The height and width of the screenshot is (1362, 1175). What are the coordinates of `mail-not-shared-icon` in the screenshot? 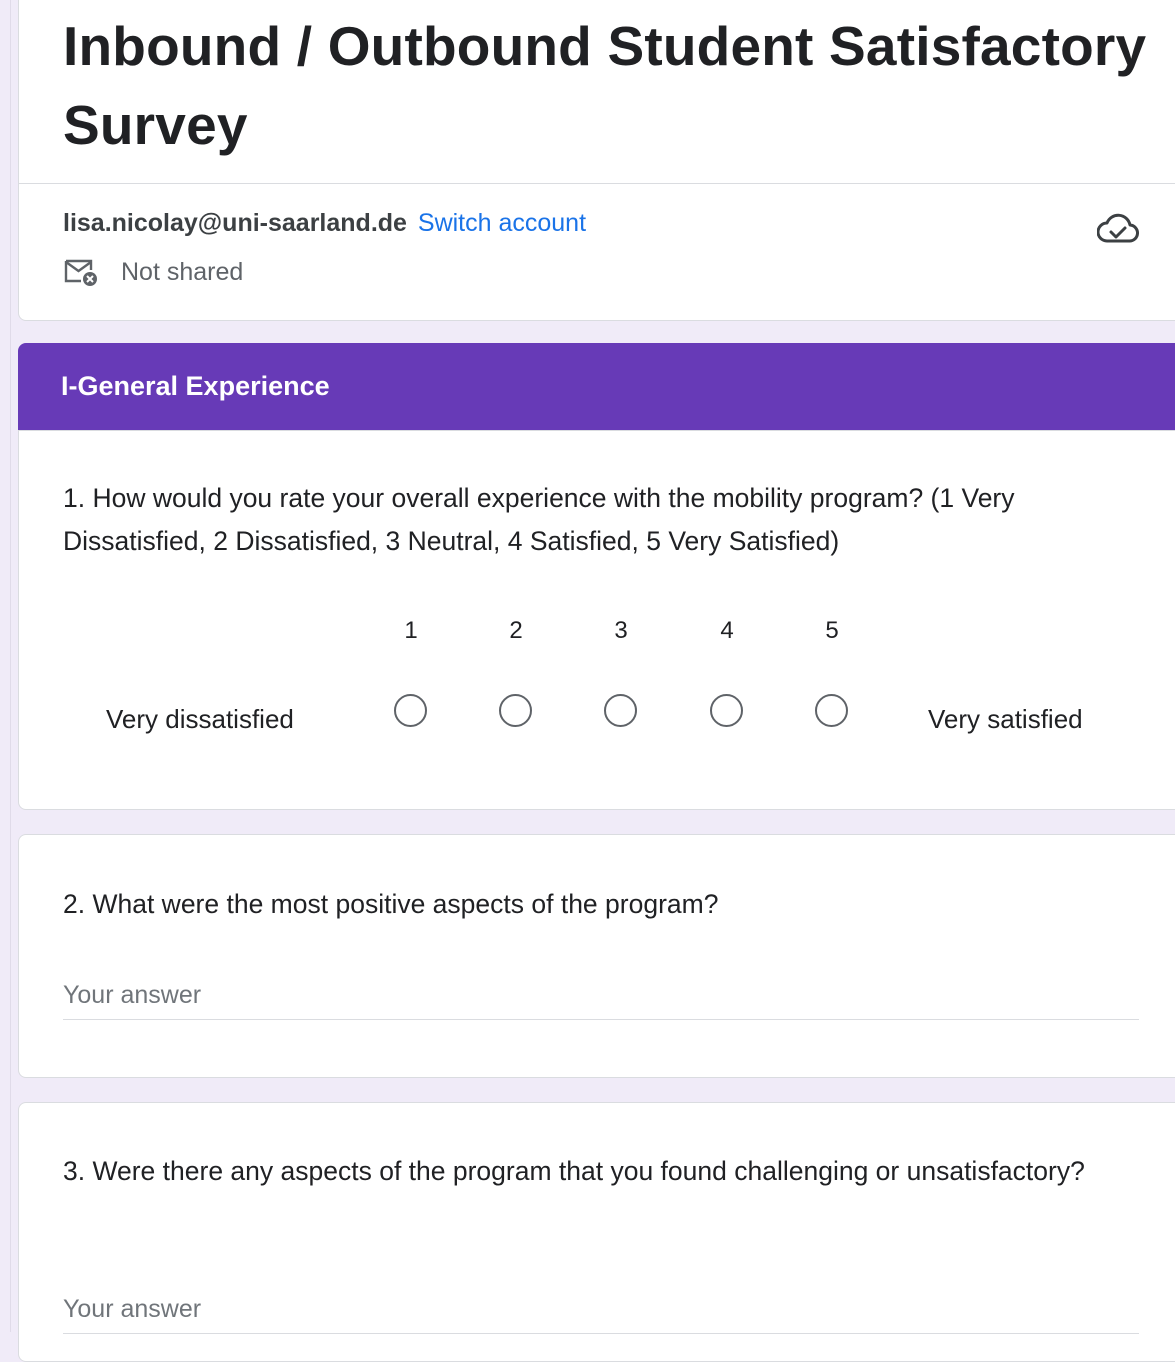 It's located at (80, 272).